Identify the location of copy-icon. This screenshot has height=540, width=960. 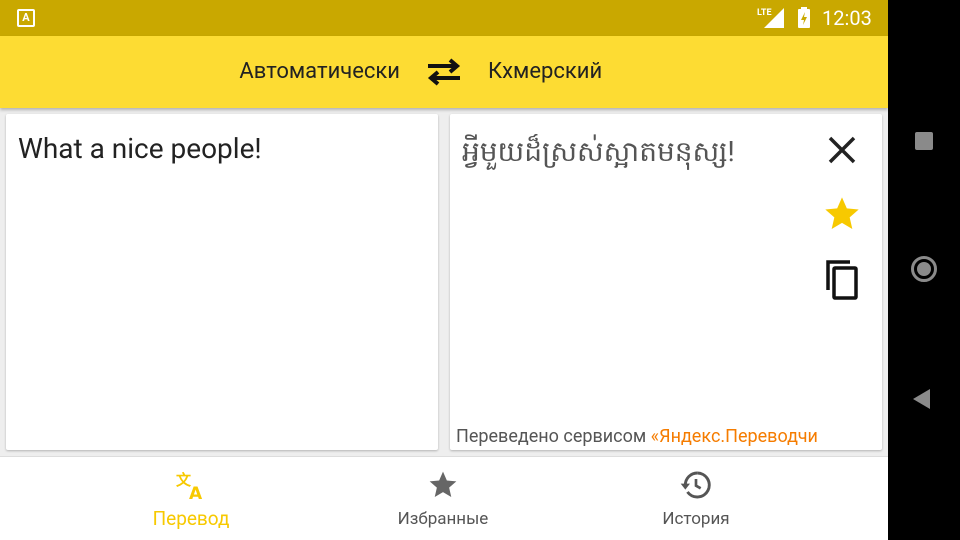
(842, 280).